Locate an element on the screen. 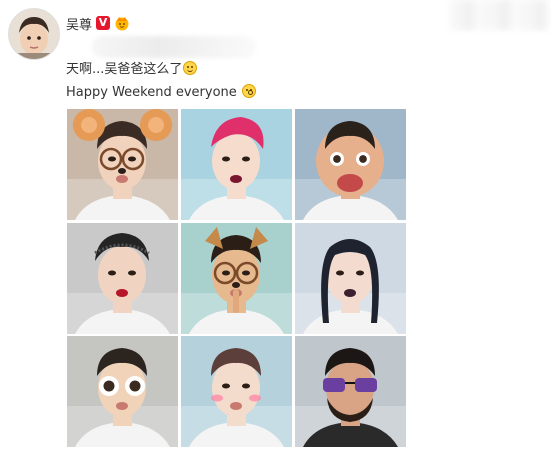 Image resolution: width=551 pixels, height=452 pixels. photo-big-face-filter is located at coordinates (350, 164).